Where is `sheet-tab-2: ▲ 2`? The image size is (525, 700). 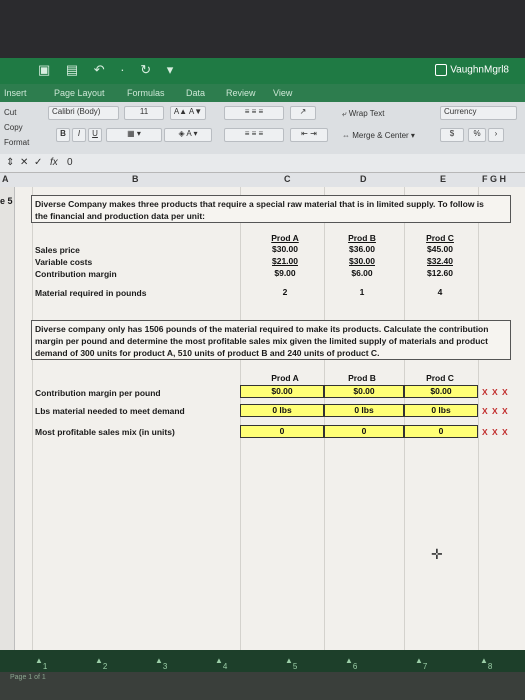
sheet-tab-2: ▲ 2 is located at coordinates (101, 663).